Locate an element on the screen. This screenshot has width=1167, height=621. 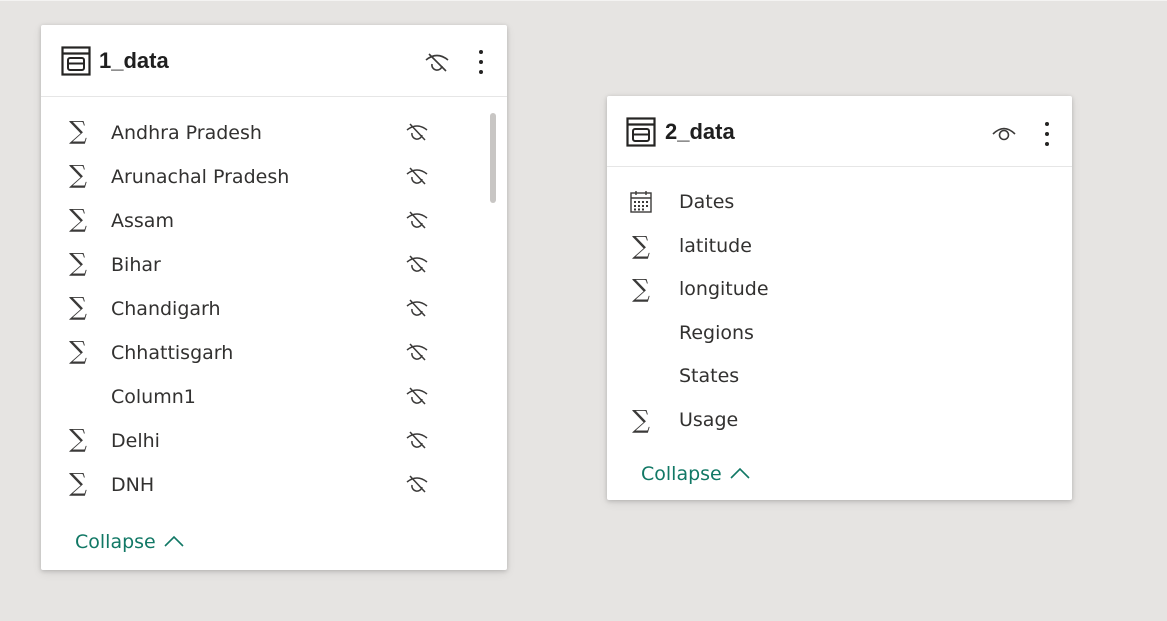
field-row: ∑ longitude is located at coordinates (839, 291).